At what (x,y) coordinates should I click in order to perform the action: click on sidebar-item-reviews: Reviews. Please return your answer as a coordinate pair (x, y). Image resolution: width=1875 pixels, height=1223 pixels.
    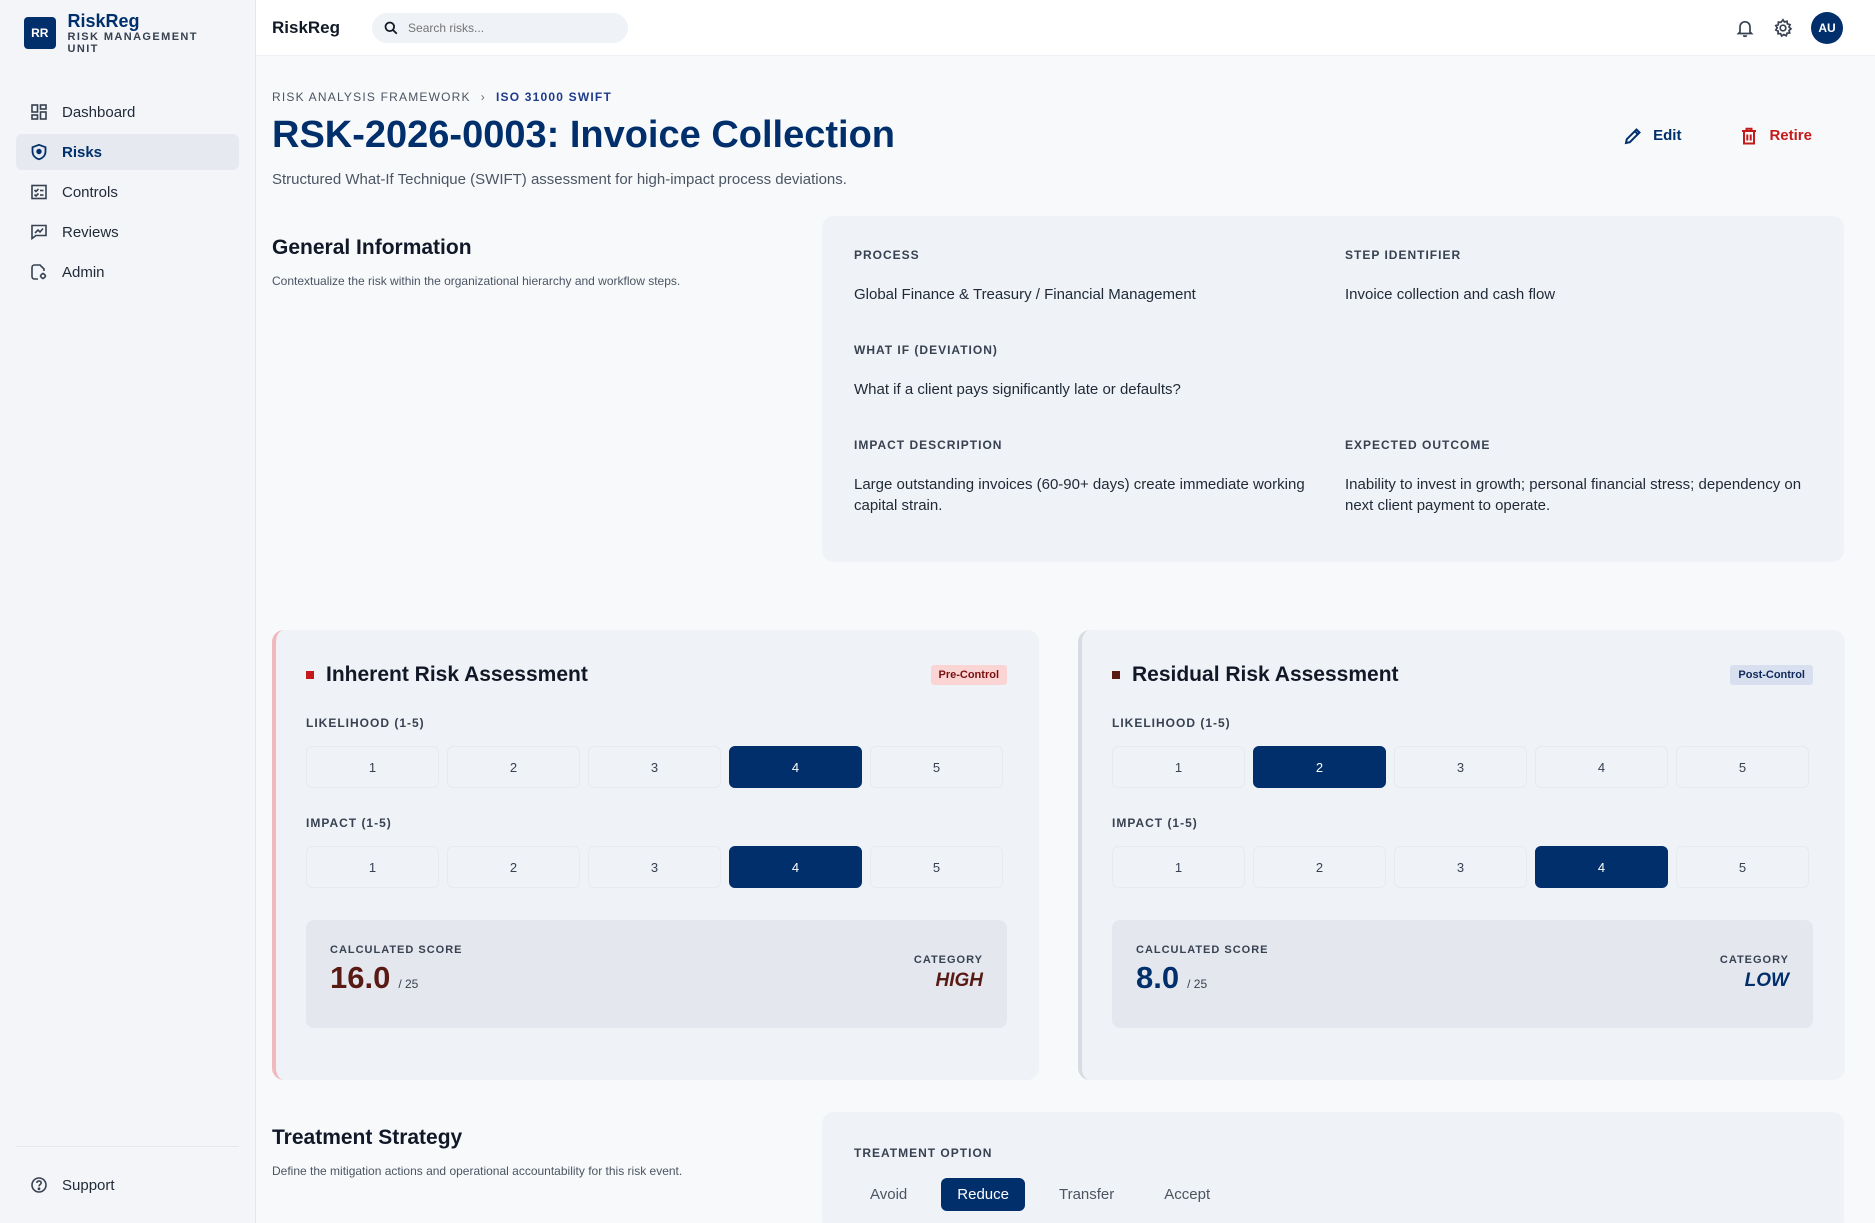
    Looking at the image, I should click on (127, 232).